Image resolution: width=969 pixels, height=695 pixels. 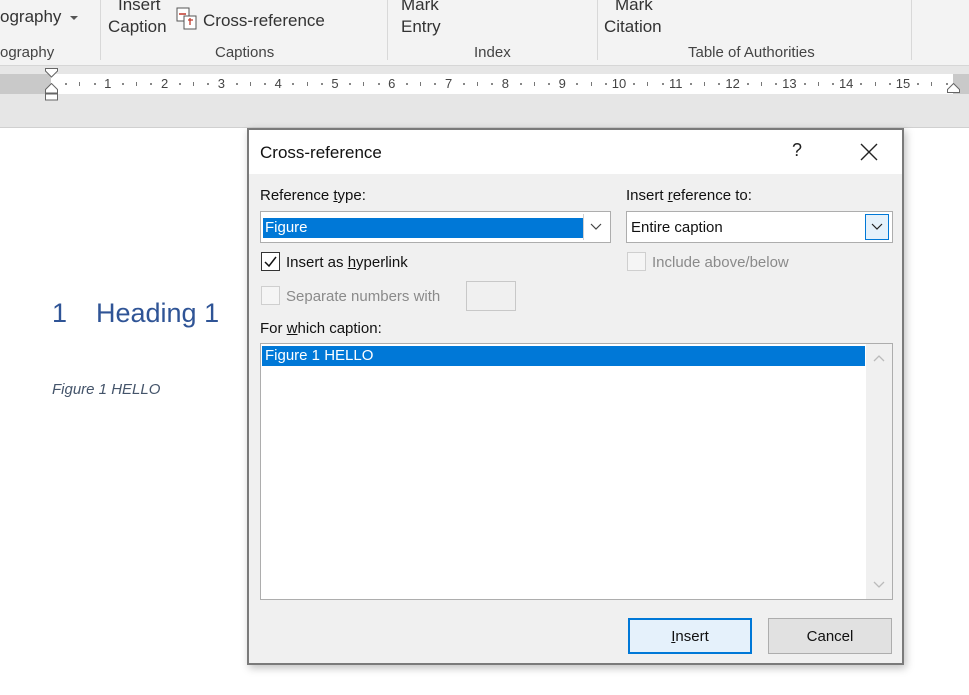 What do you see at coordinates (575, 152) in the screenshot?
I see `dialog-titlebar: Cross-reference ?` at bounding box center [575, 152].